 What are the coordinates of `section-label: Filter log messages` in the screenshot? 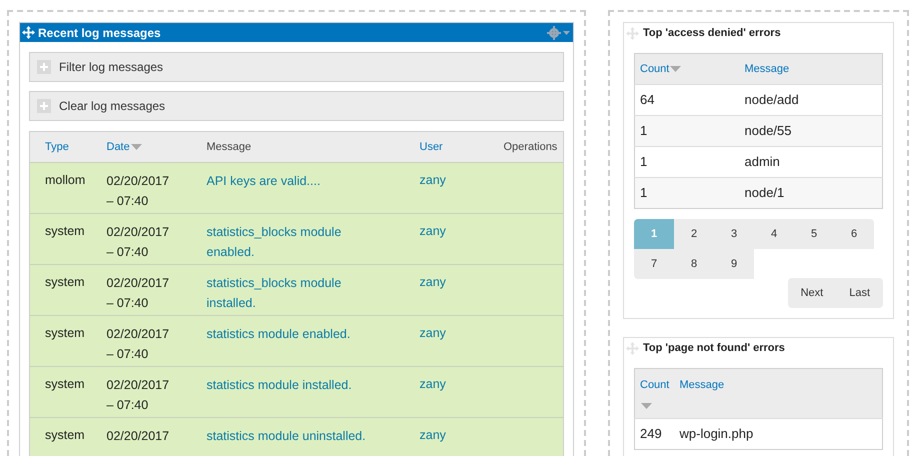 It's located at (111, 67).